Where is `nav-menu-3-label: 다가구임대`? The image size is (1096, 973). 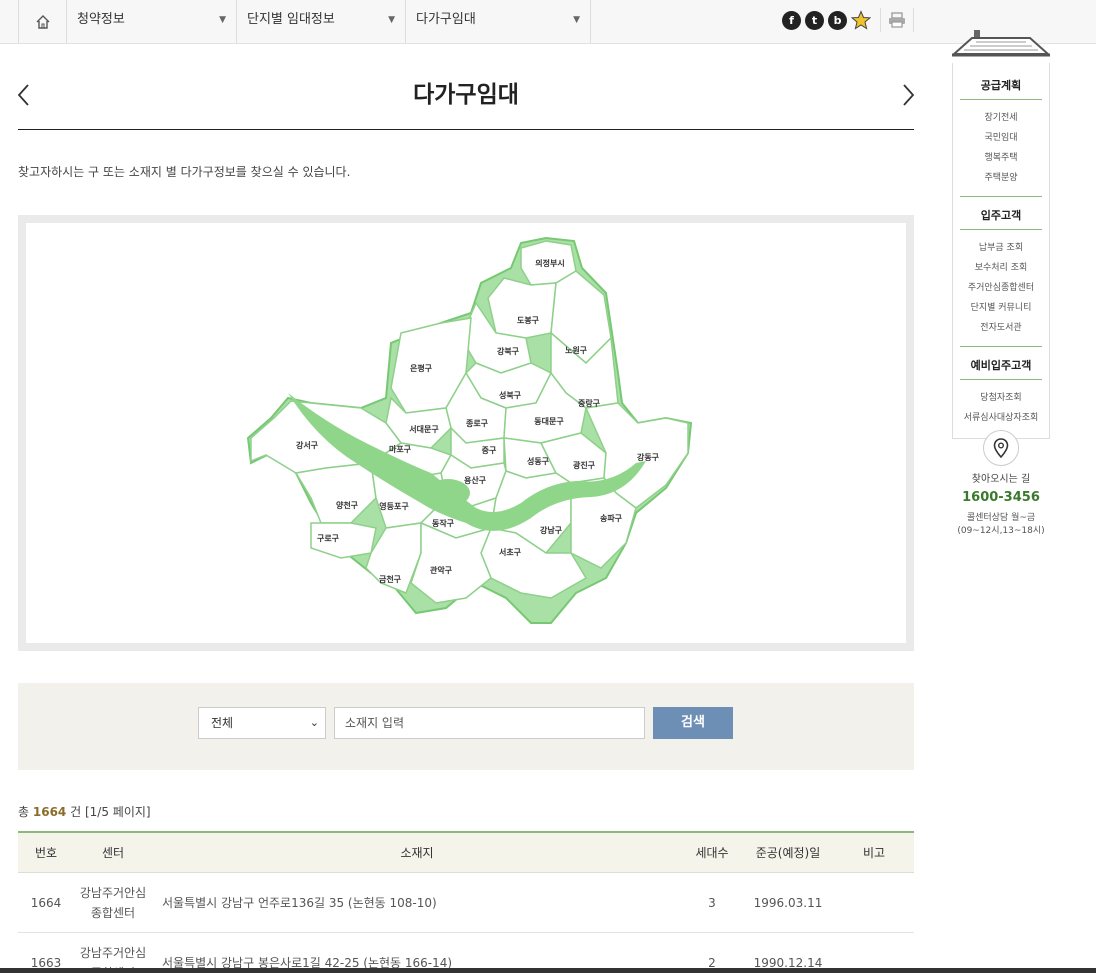 nav-menu-3-label: 다가구임대 is located at coordinates (446, 19).